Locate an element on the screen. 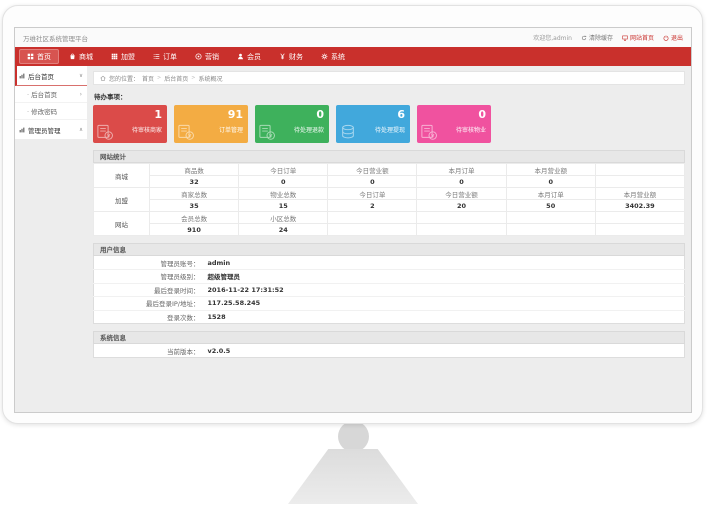  stats-value-cell: 910 is located at coordinates (194, 229).